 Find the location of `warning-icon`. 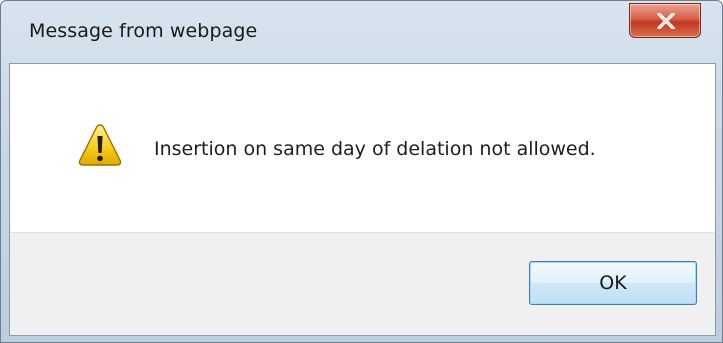

warning-icon is located at coordinates (100, 145).